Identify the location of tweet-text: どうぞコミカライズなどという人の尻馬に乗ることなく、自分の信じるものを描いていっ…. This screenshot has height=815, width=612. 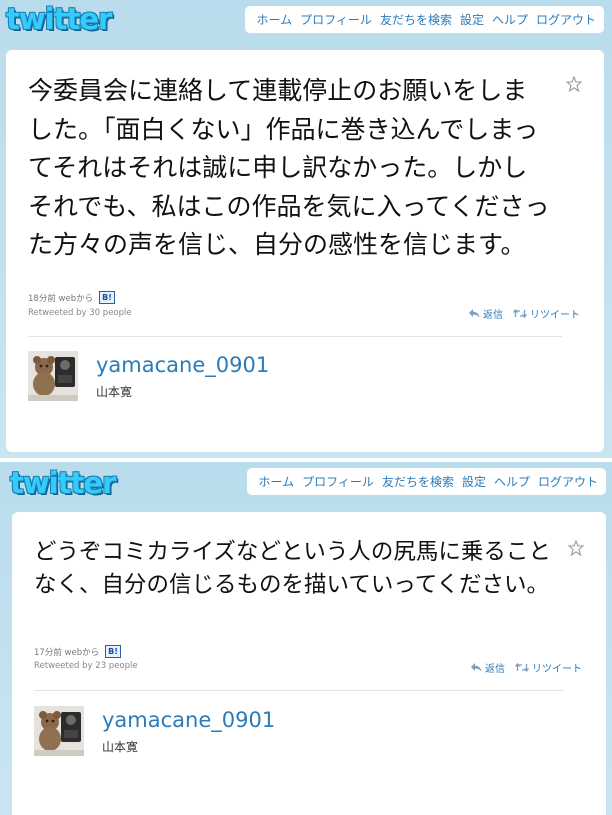
(292, 568).